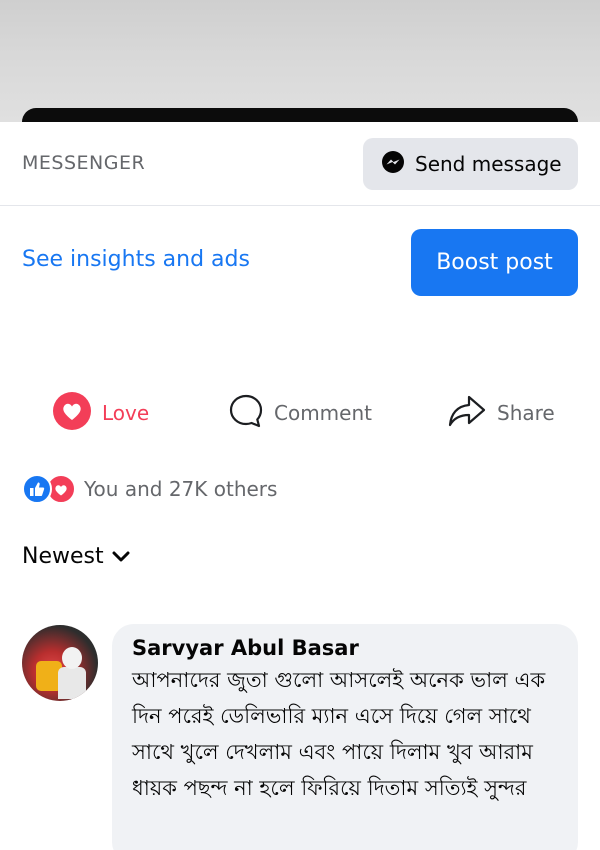 The width and height of the screenshot is (600, 850). What do you see at coordinates (488, 164) in the screenshot?
I see `send-message-label: Send message` at bounding box center [488, 164].